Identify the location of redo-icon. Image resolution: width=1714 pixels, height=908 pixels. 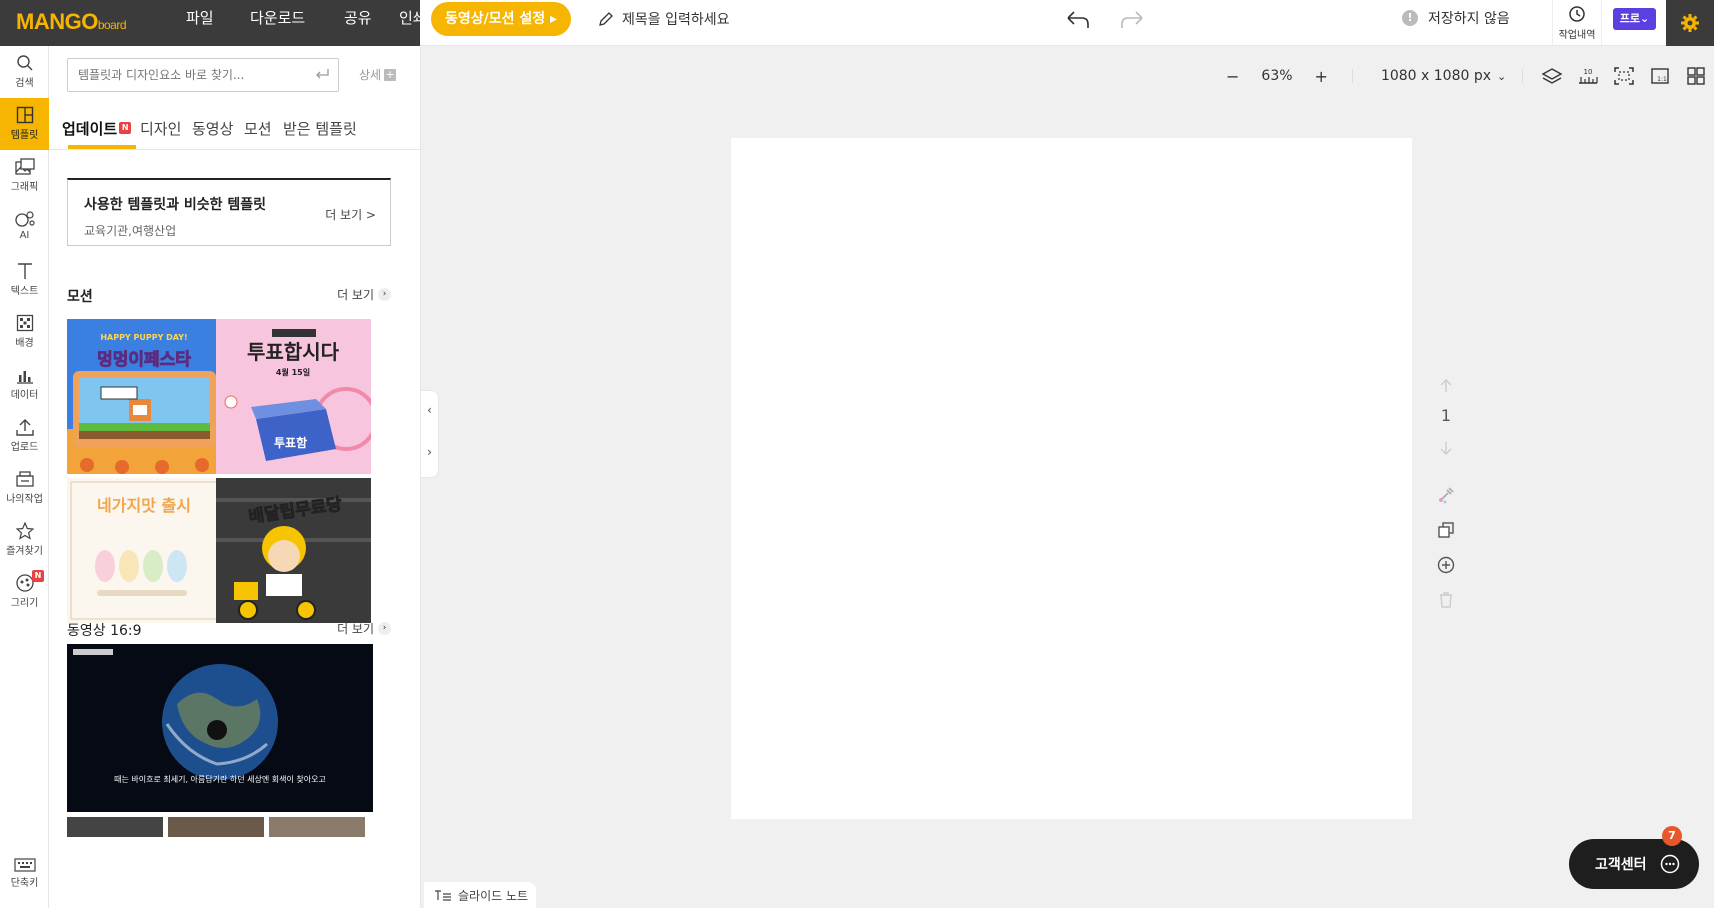
(1133, 20).